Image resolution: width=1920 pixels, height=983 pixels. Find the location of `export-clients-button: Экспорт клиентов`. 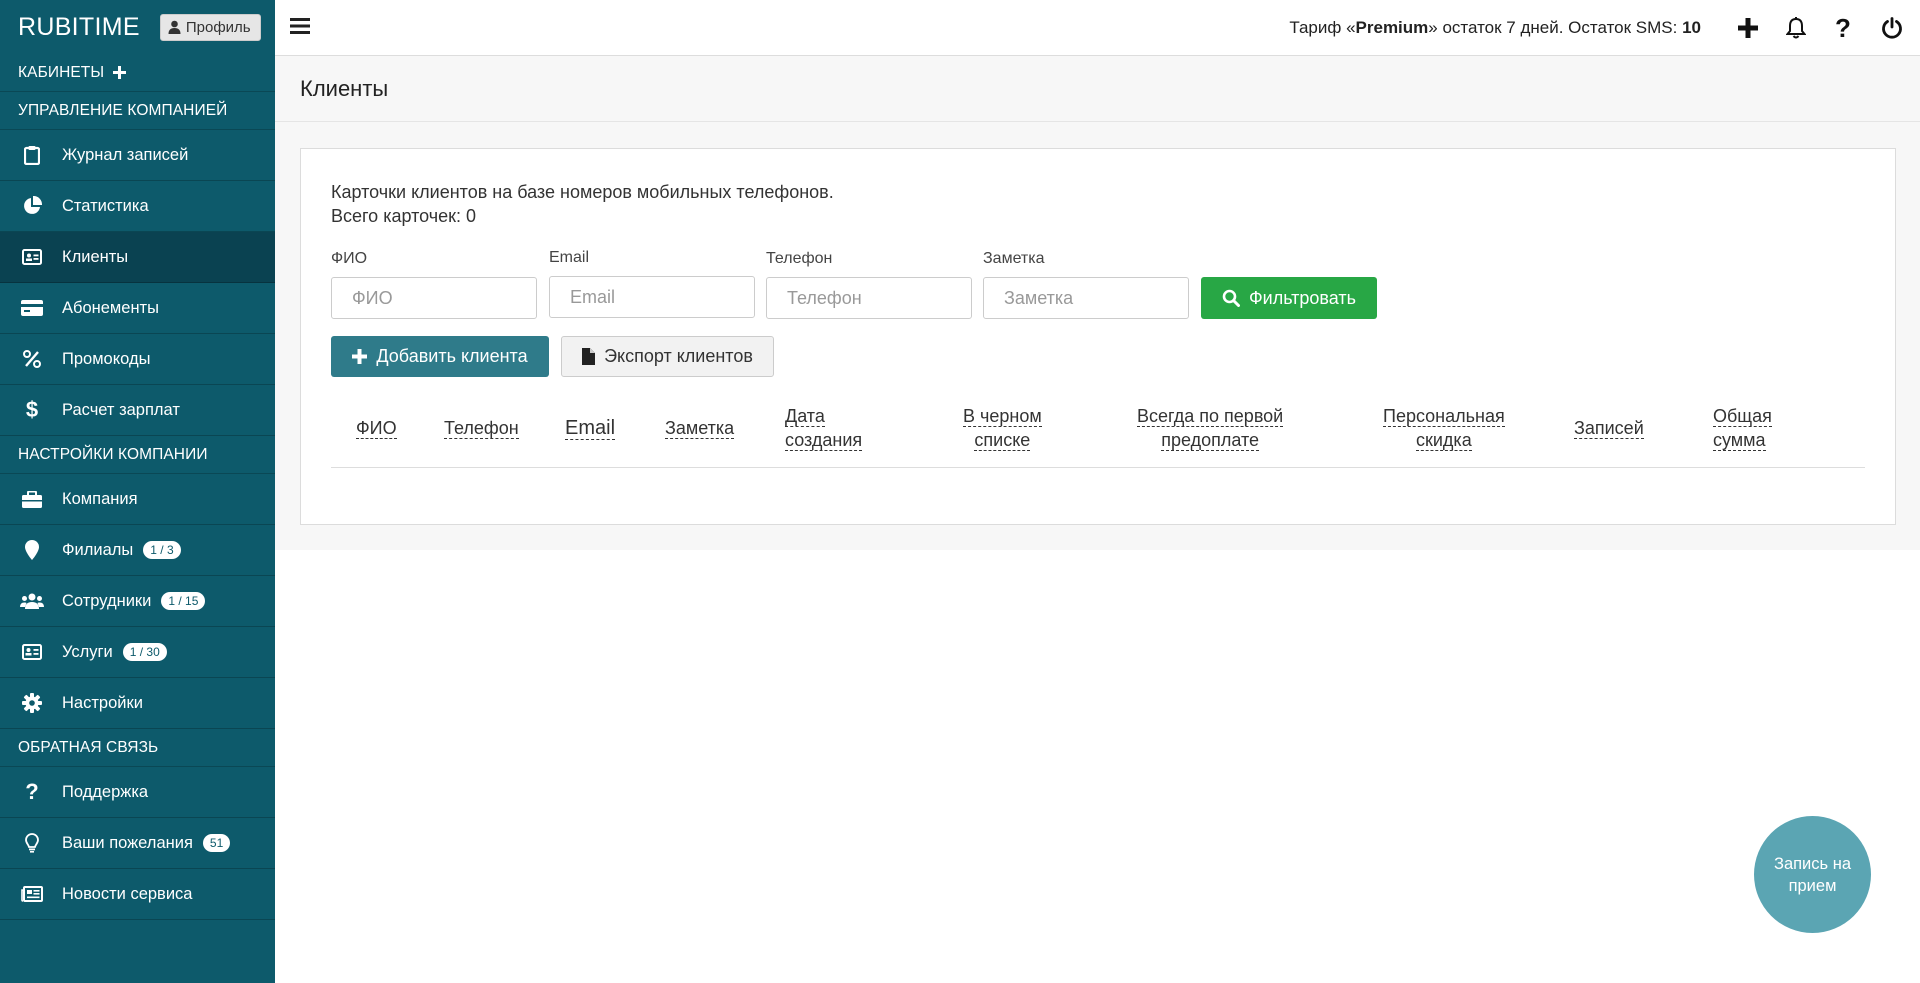

export-clients-button: Экспорт клиентов is located at coordinates (667, 356).